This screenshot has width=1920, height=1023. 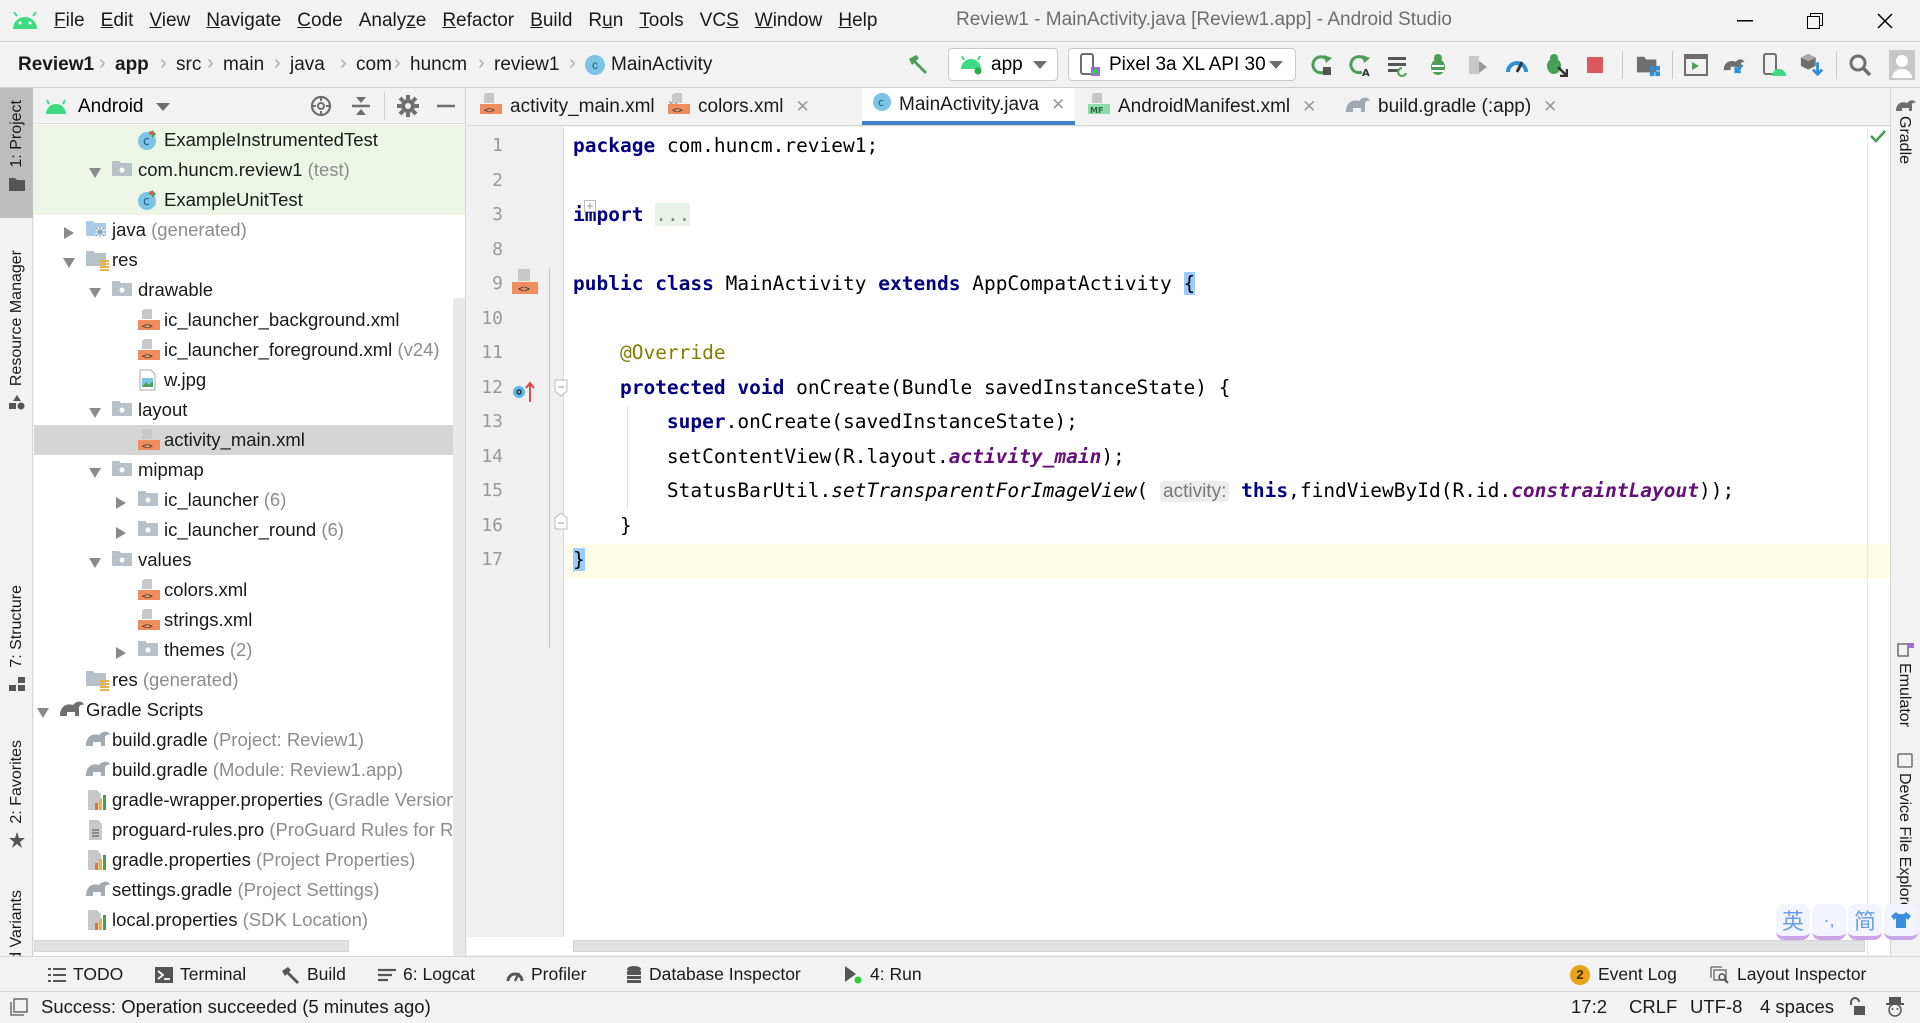 I want to click on collapse-all-button, so click(x=361, y=108).